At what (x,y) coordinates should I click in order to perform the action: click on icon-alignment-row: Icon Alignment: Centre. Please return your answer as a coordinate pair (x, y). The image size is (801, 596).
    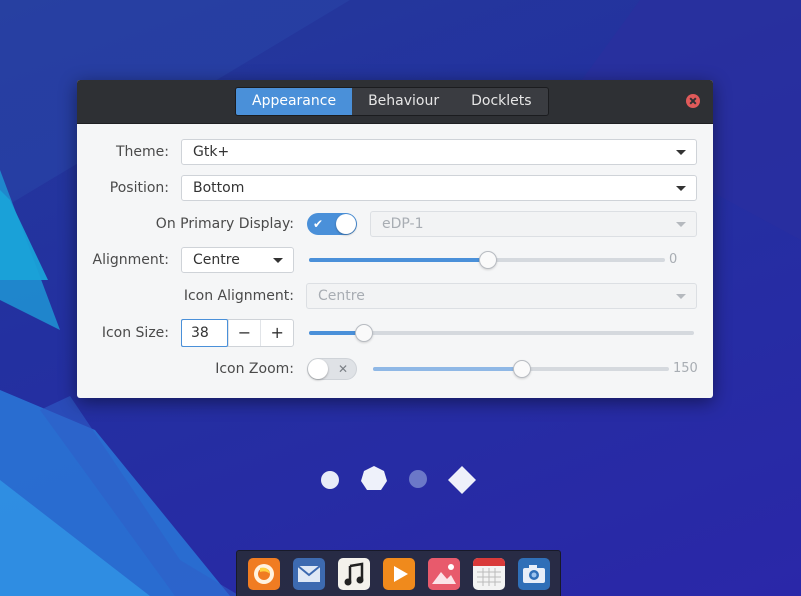
    Looking at the image, I should click on (395, 296).